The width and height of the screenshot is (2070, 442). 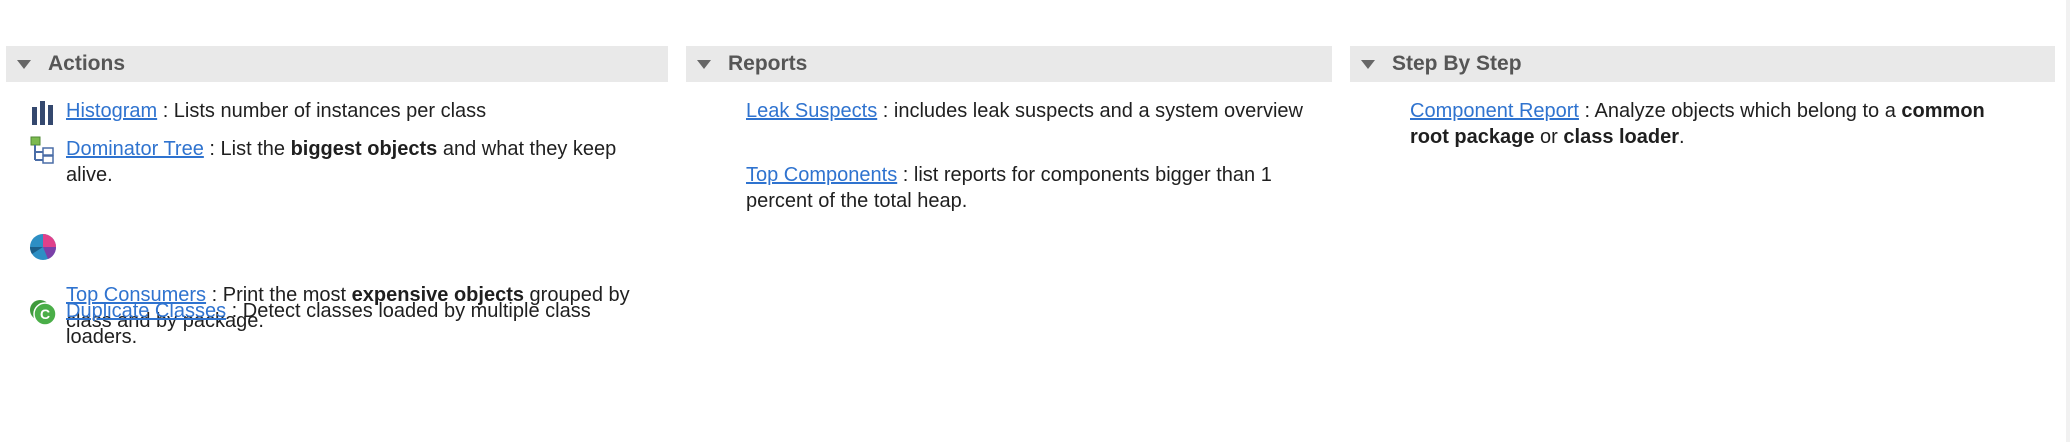 What do you see at coordinates (43, 150) in the screenshot?
I see `dominator-tree-icon` at bounding box center [43, 150].